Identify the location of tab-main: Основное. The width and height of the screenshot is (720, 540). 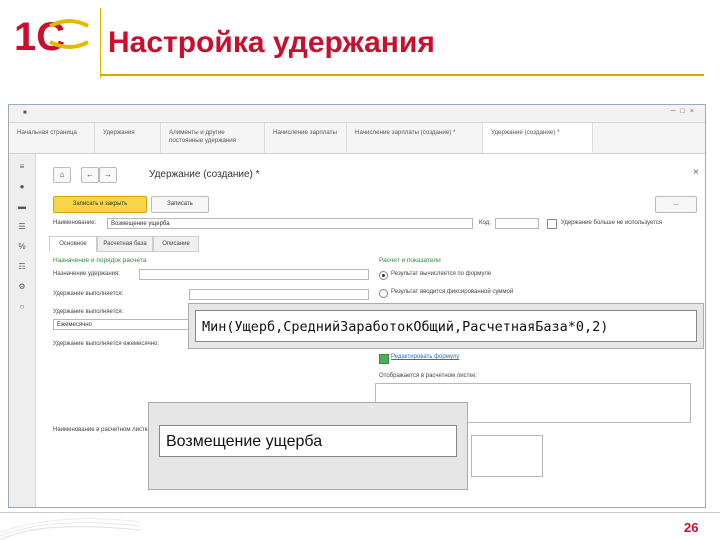
(73, 244).